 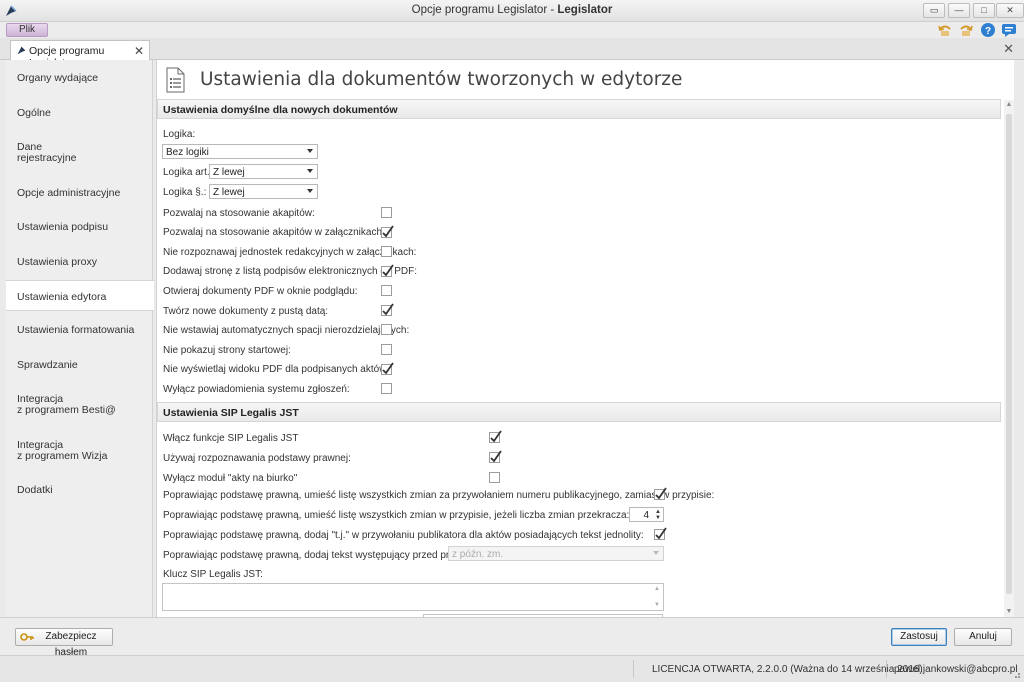 I want to click on textarea-scroll-down-icon: ▼, so click(x=657, y=605).